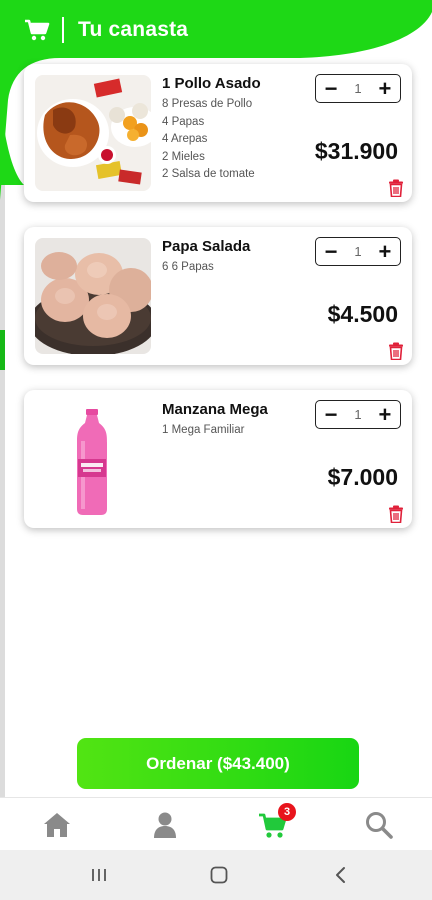  I want to click on cart-item-card: Papa Salada 6 6 Papas − 1 + $4.500, so click(218, 296).